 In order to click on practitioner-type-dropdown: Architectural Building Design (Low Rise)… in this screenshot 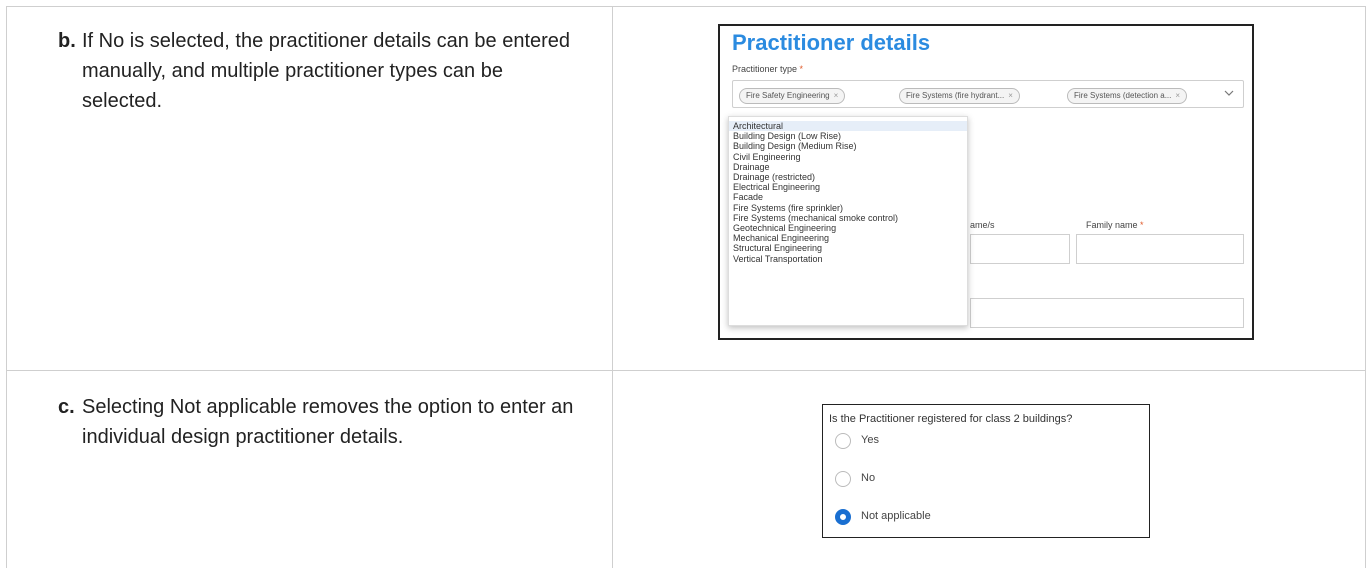, I will do `click(848, 221)`.